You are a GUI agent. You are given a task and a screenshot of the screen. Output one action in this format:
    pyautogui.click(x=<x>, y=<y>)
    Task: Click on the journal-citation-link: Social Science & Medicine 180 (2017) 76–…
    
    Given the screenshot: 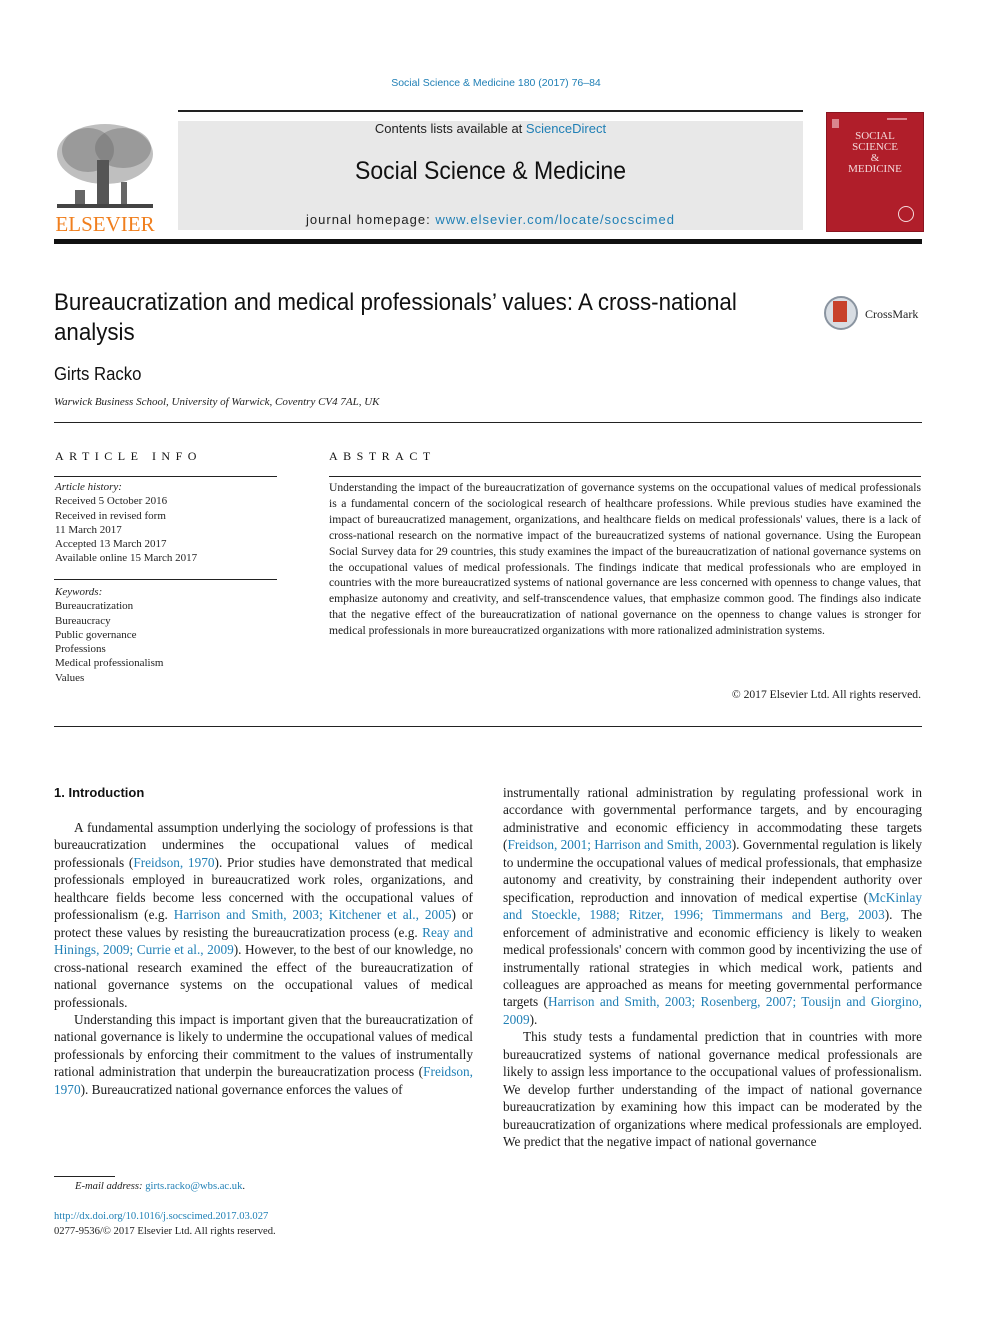 What is the action you would take?
    pyautogui.click(x=496, y=83)
    